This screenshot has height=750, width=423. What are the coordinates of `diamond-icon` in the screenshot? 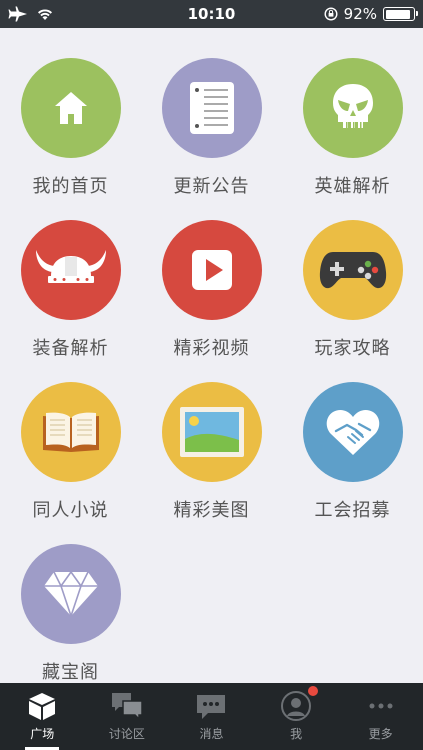 It's located at (70, 594).